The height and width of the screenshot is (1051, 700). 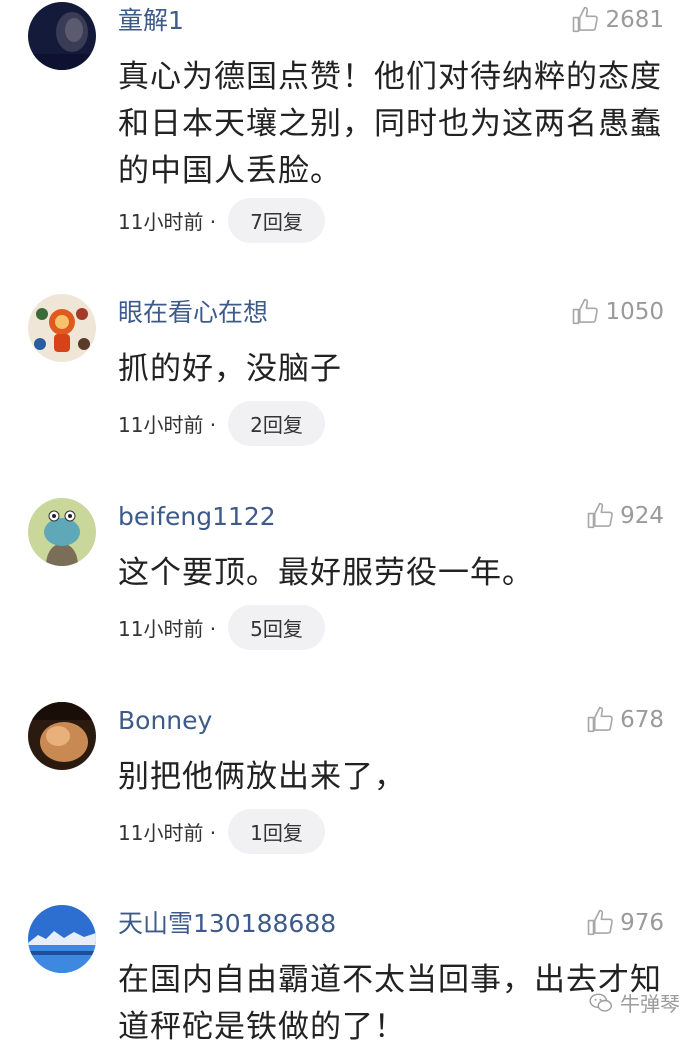 I want to click on username: 眼在看心在想, so click(x=193, y=313).